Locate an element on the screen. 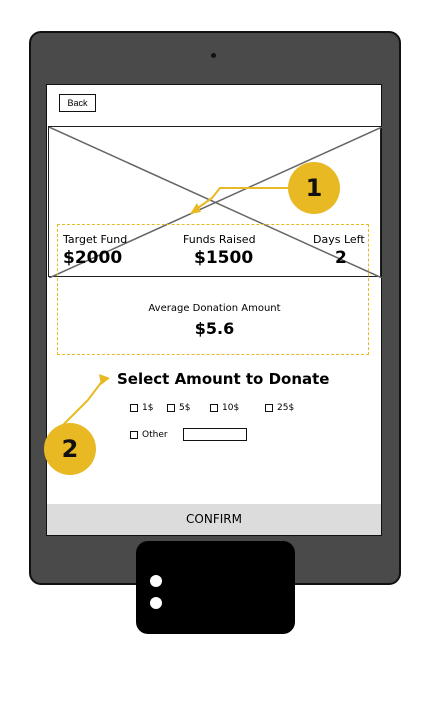 The height and width of the screenshot is (727, 429). other-amount-input is located at coordinates (215, 434).